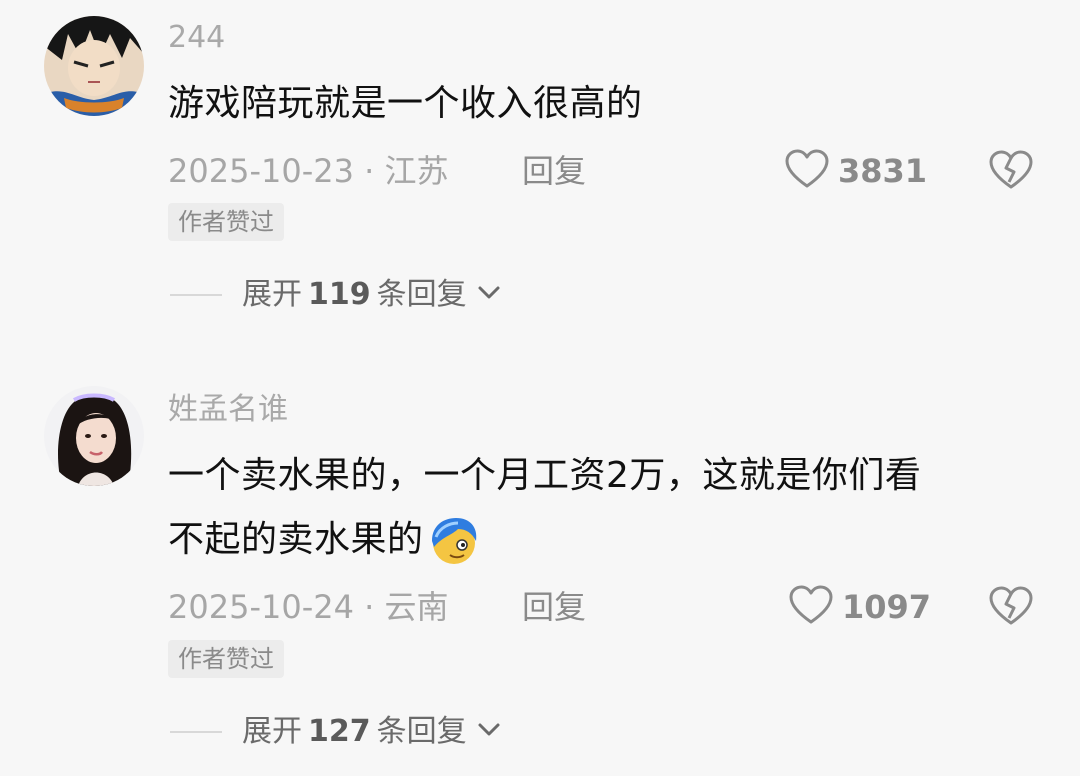 The height and width of the screenshot is (776, 1080). What do you see at coordinates (228, 410) in the screenshot?
I see `username: 姓孟名谁` at bounding box center [228, 410].